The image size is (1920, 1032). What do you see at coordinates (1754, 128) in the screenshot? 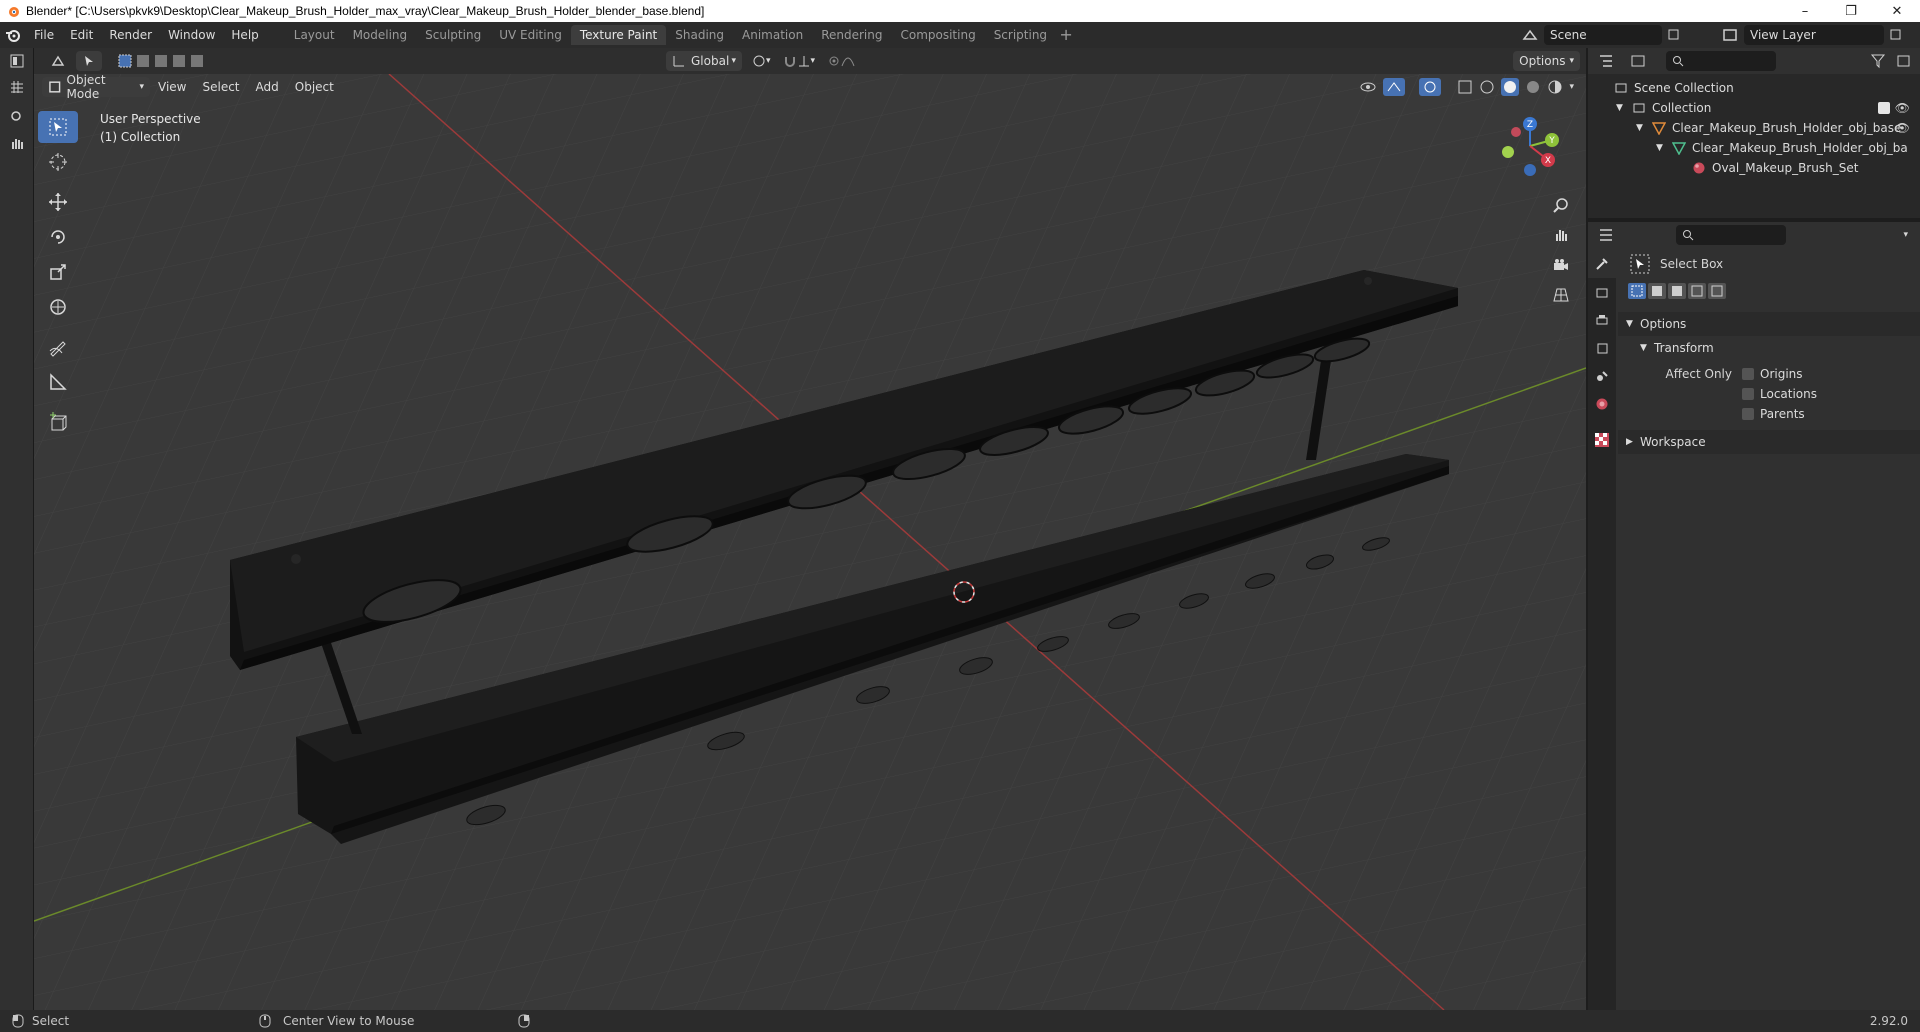
I see `outliner-row-object-base: ▼ Clear_Makeup_Brush_Holder_obj_base 👁` at bounding box center [1754, 128].